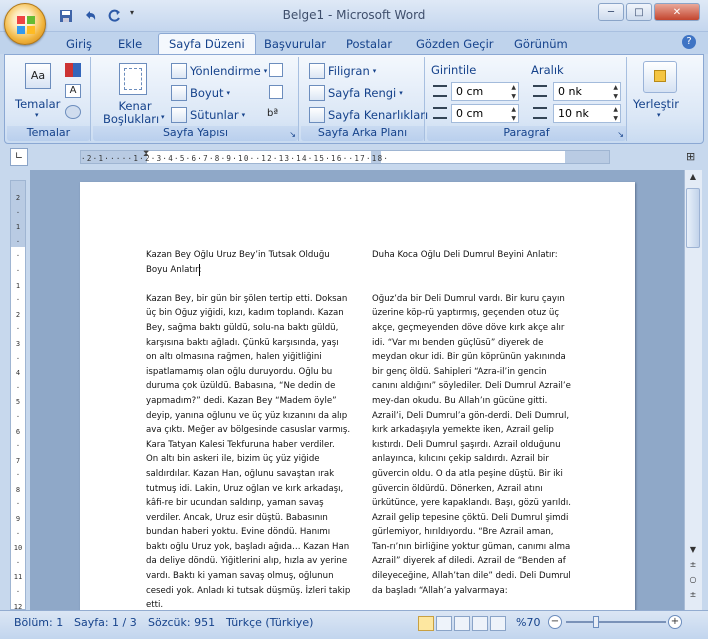 The width and height of the screenshot is (708, 639). Describe the element at coordinates (485, 113) in the screenshot. I see `indent-right-input: 0 cm ▲ ▼` at that location.